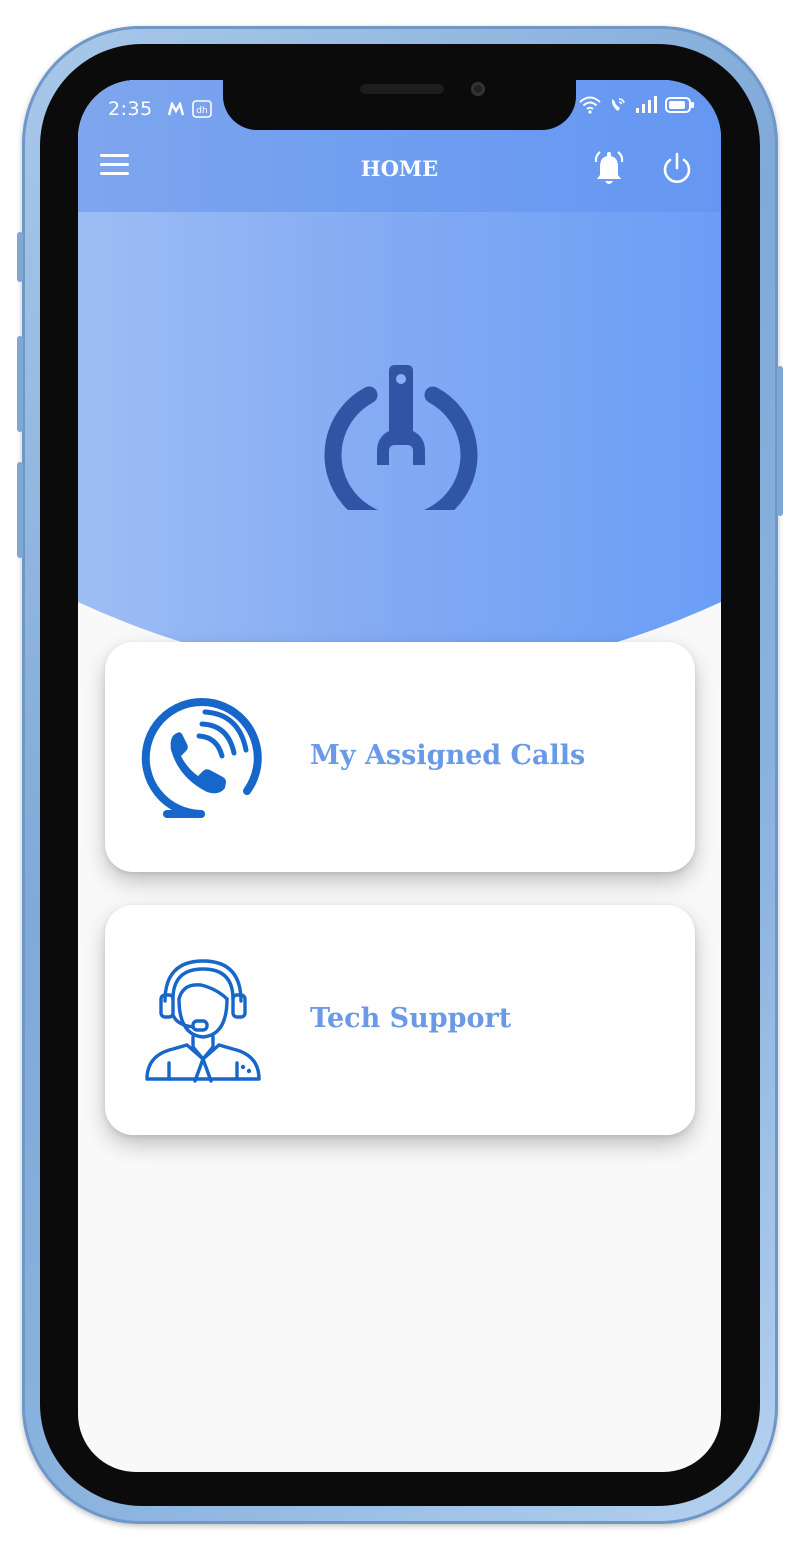 The image size is (800, 1550). I want to click on m-notification-icon, so click(176, 109).